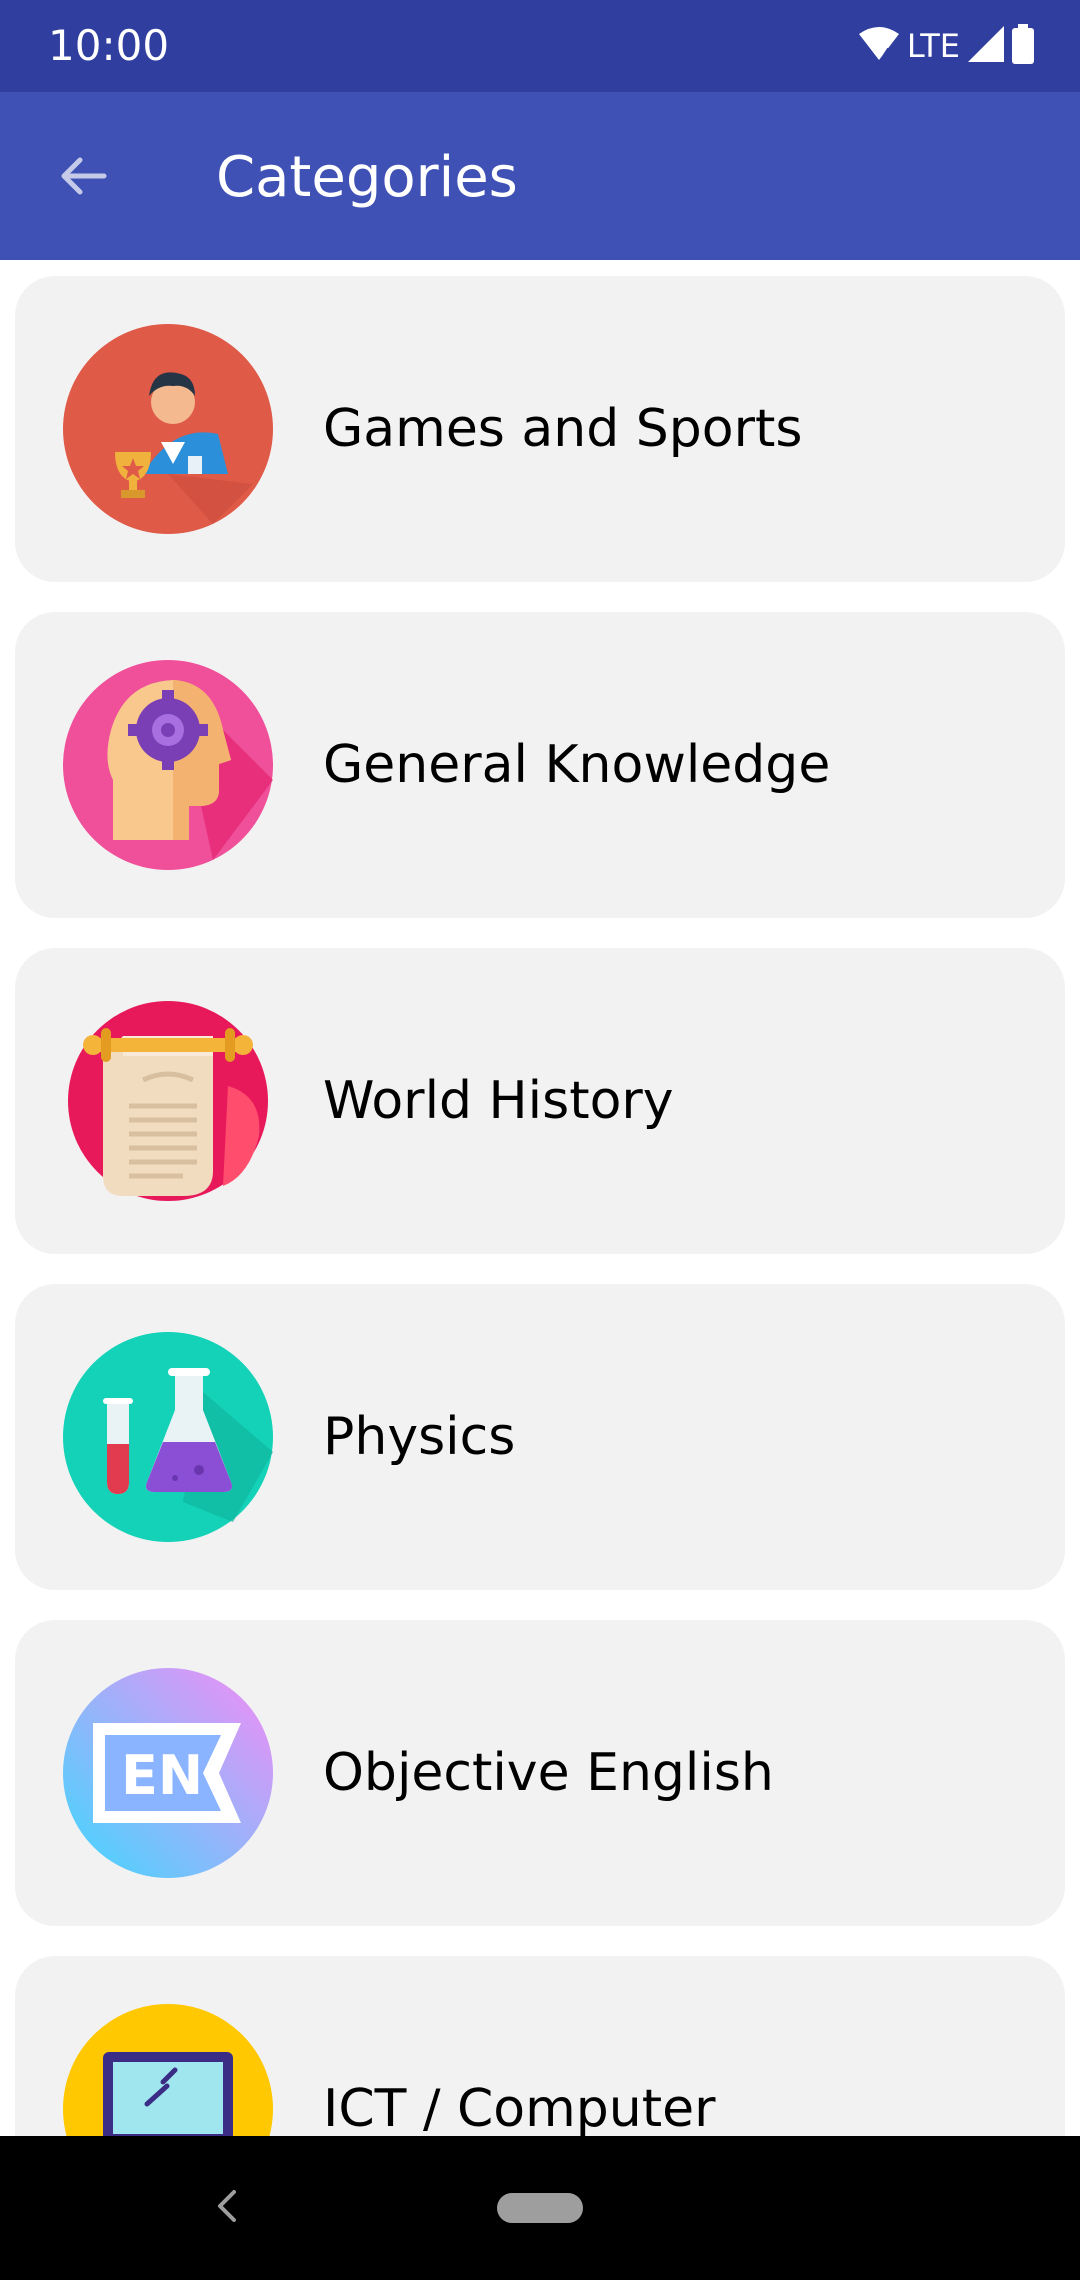  I want to click on category-label: World History, so click(498, 1101).